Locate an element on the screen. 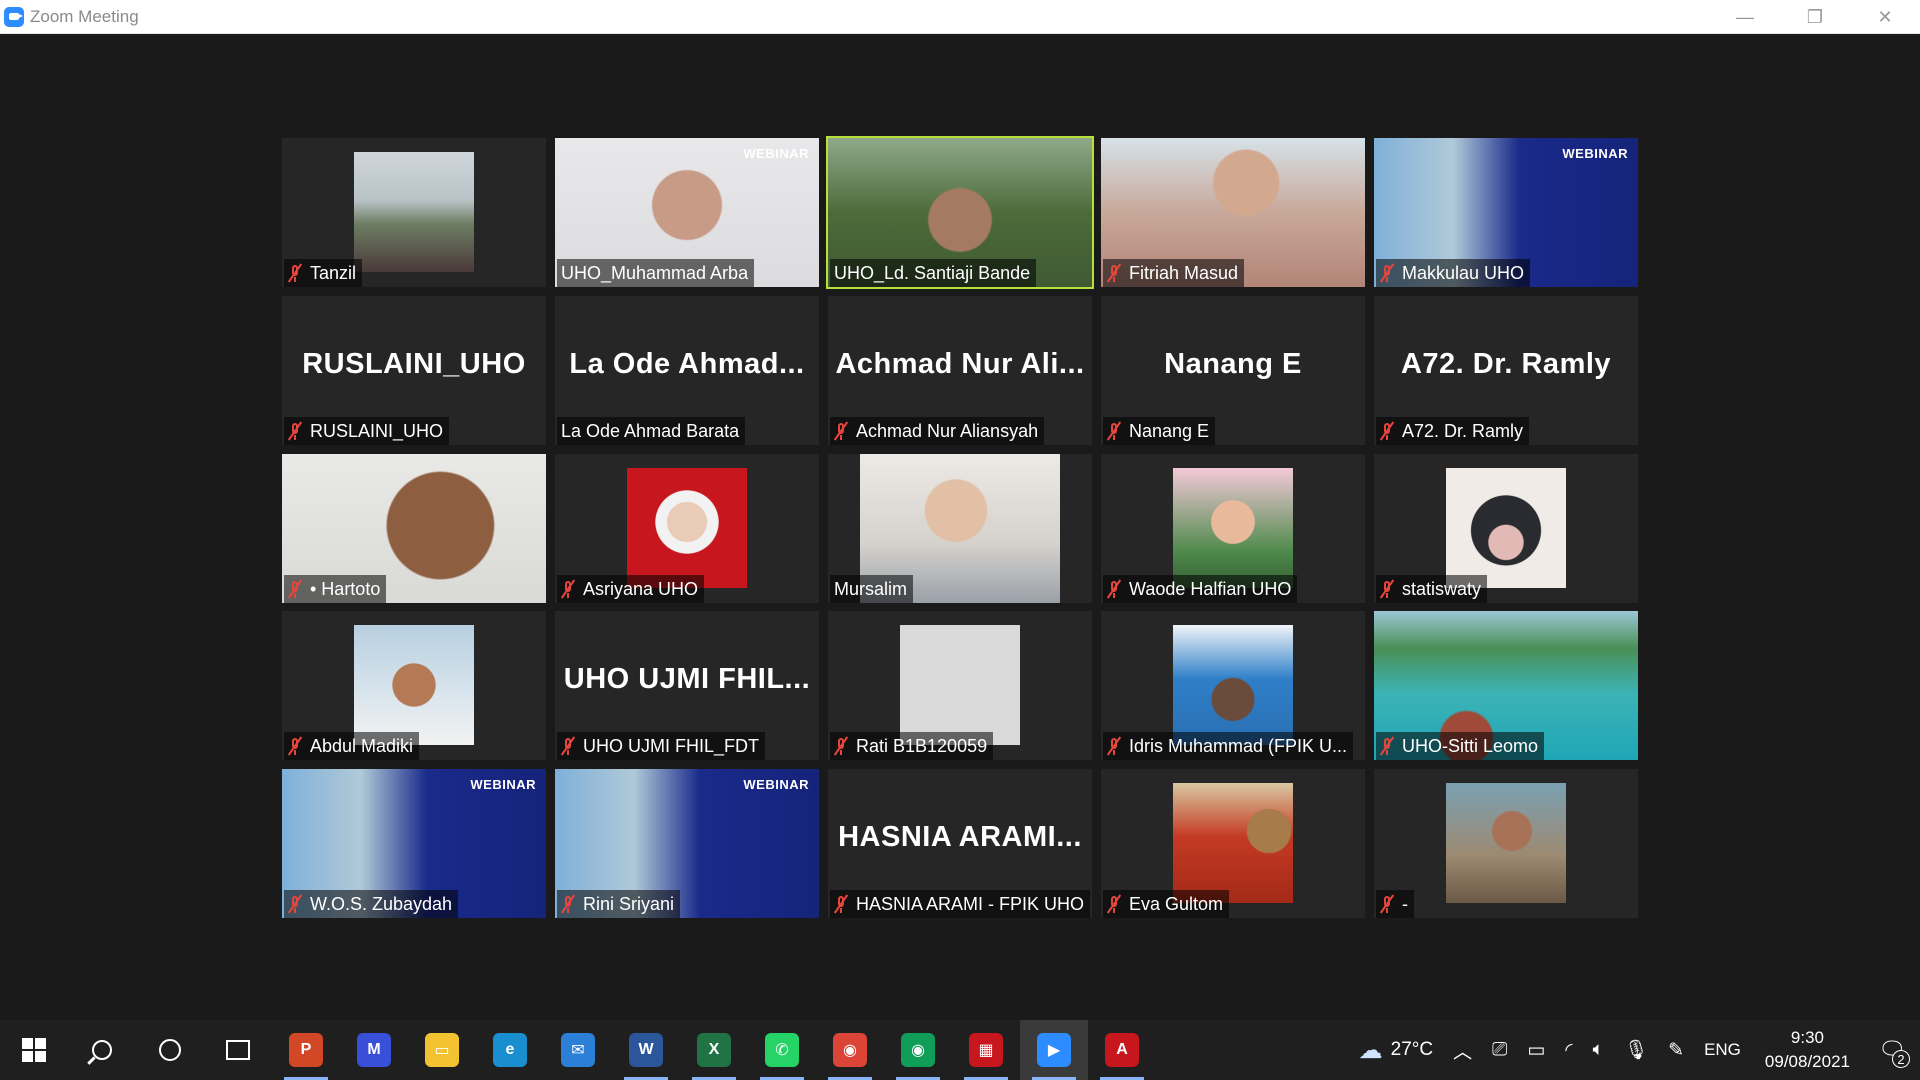  app-red-grid-icon: ▦ is located at coordinates (986, 1050).